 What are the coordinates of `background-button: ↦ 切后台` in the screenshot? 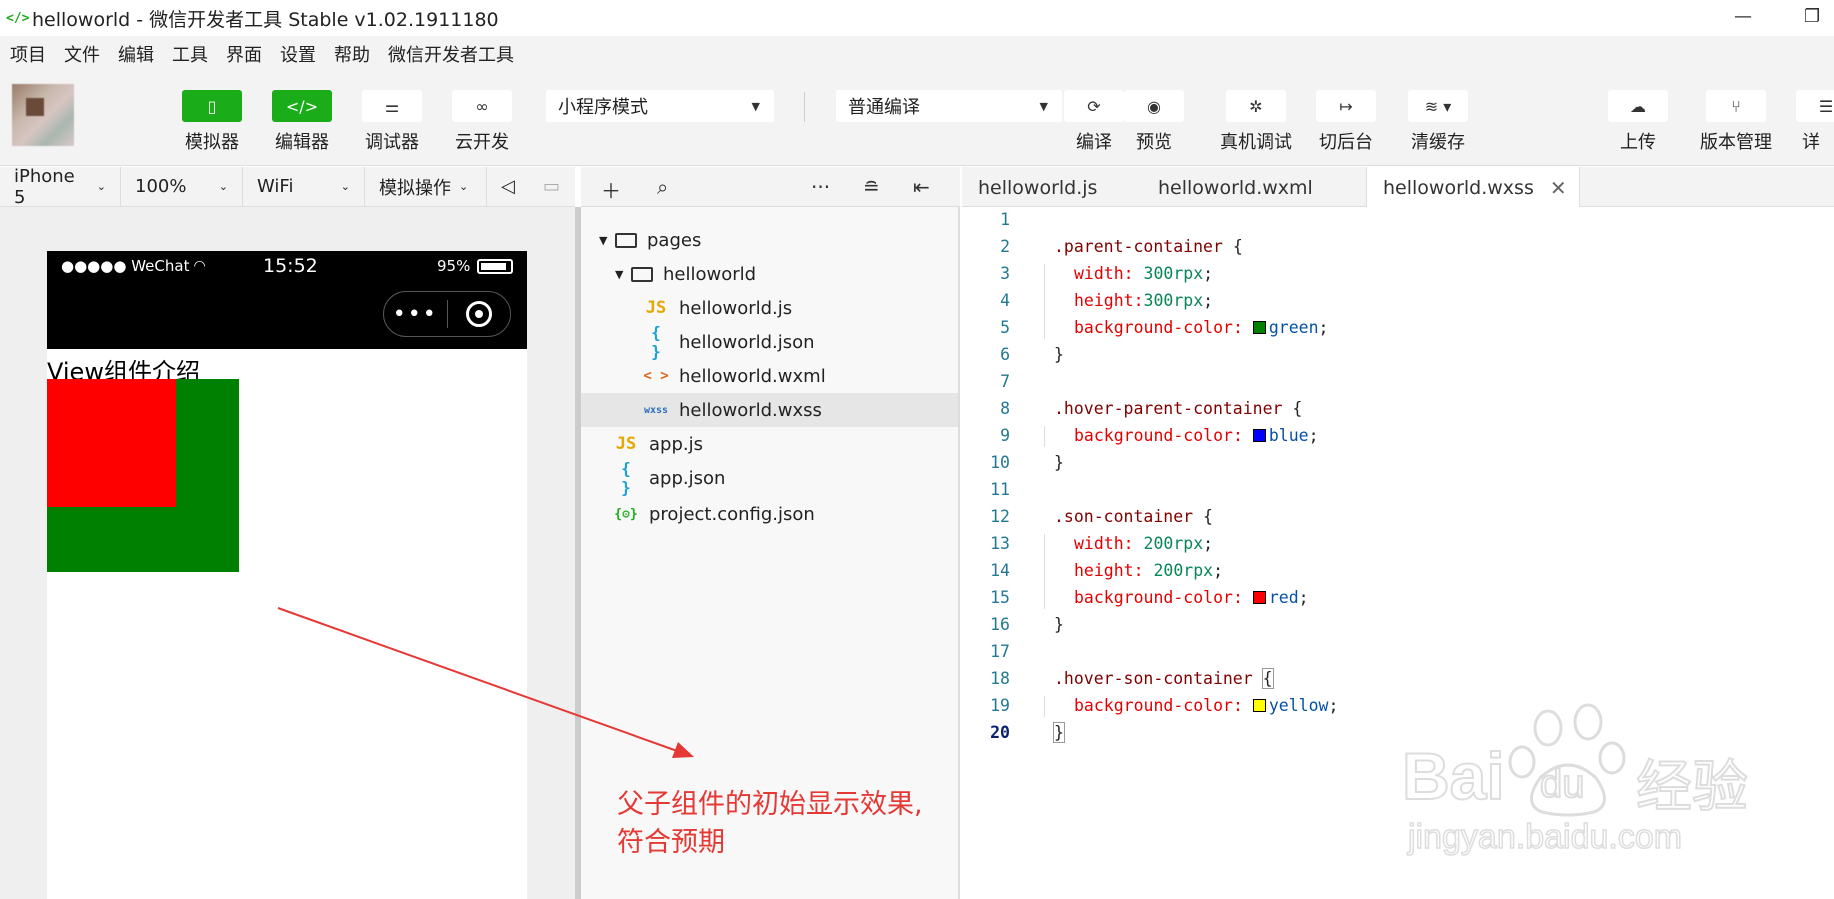 It's located at (1346, 122).